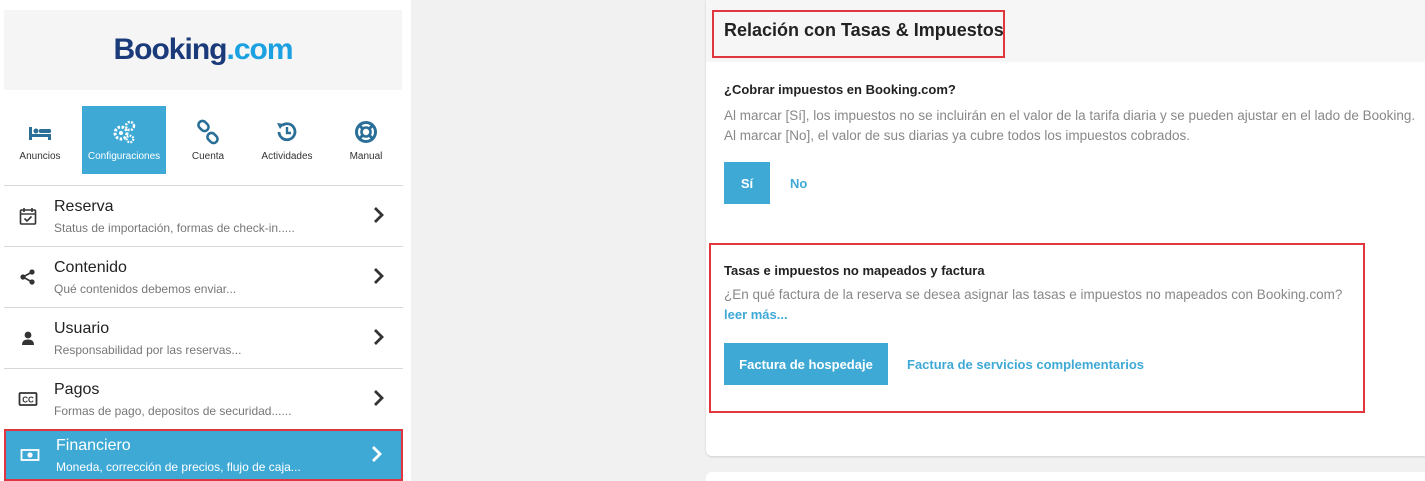  Describe the element at coordinates (864, 30) in the screenshot. I see `panel-title: Relación con Tasas & Impuestos` at that location.